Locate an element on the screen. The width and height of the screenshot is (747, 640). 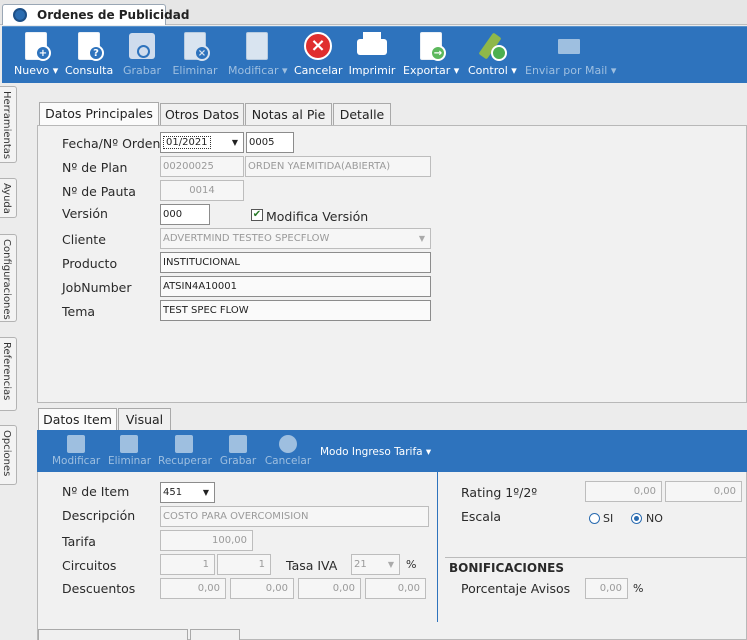
recover-icon is located at coordinates (184, 444).